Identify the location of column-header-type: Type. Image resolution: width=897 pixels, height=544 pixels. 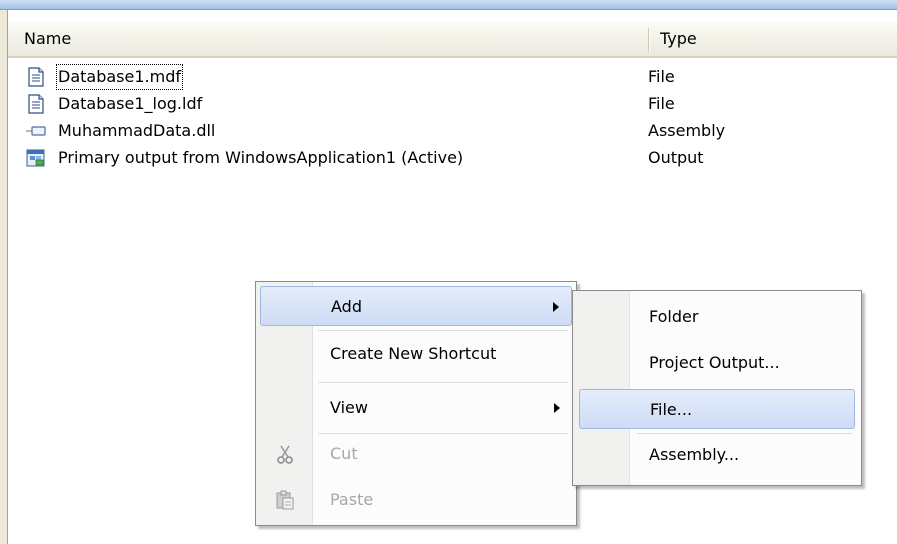
(678, 39).